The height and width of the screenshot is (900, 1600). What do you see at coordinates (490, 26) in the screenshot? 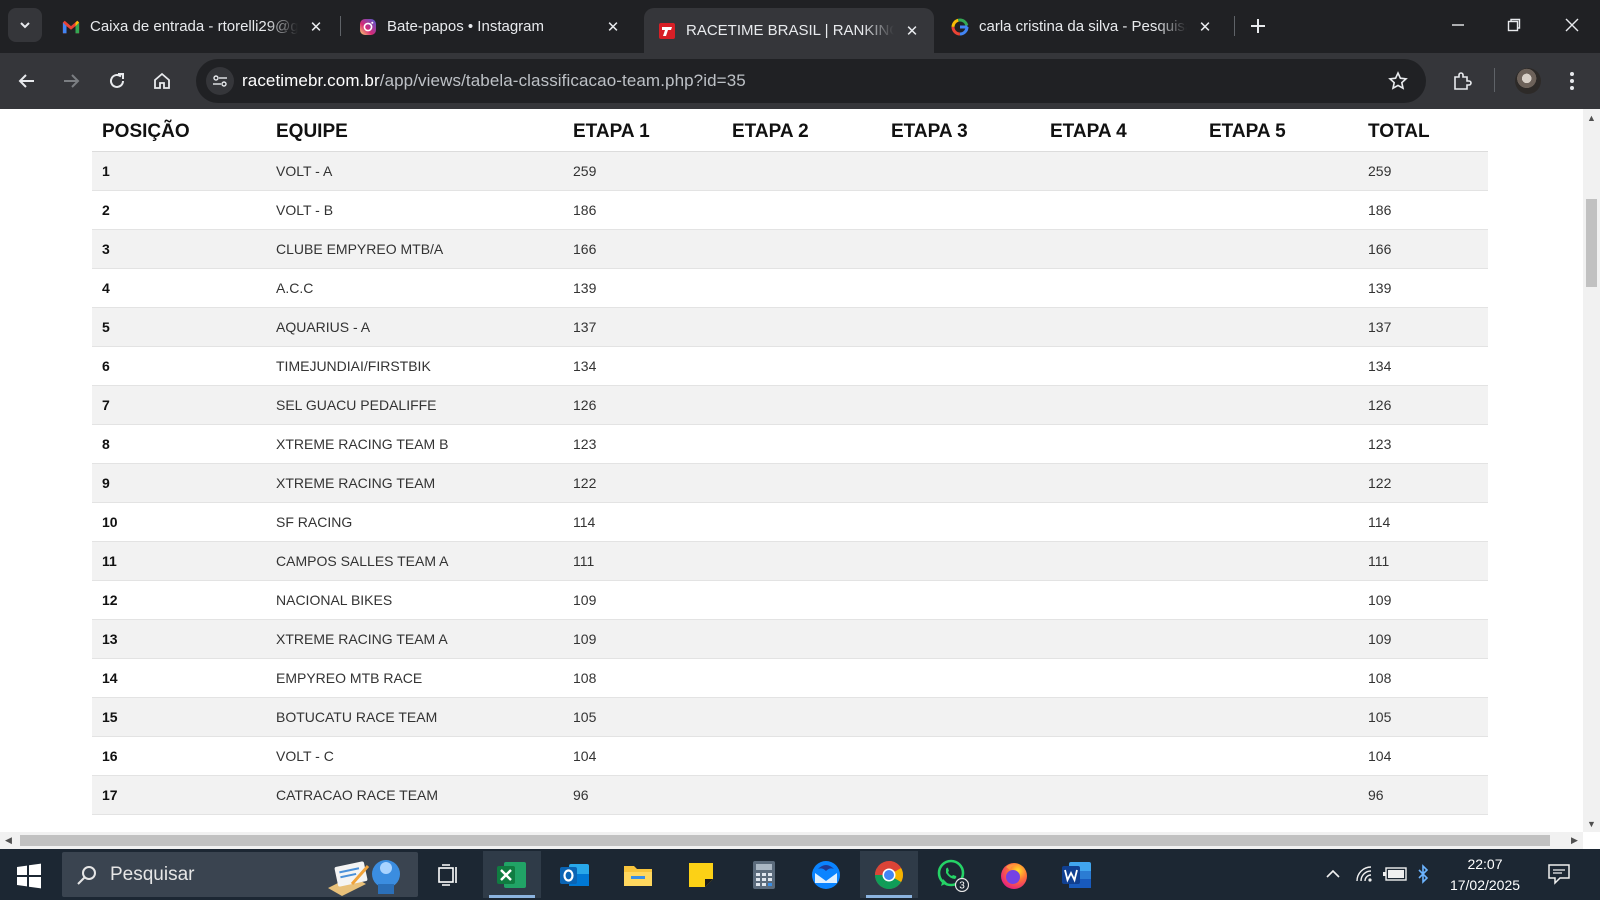
I see `tab-instagram: Bate-papos • Instagram ✕` at bounding box center [490, 26].